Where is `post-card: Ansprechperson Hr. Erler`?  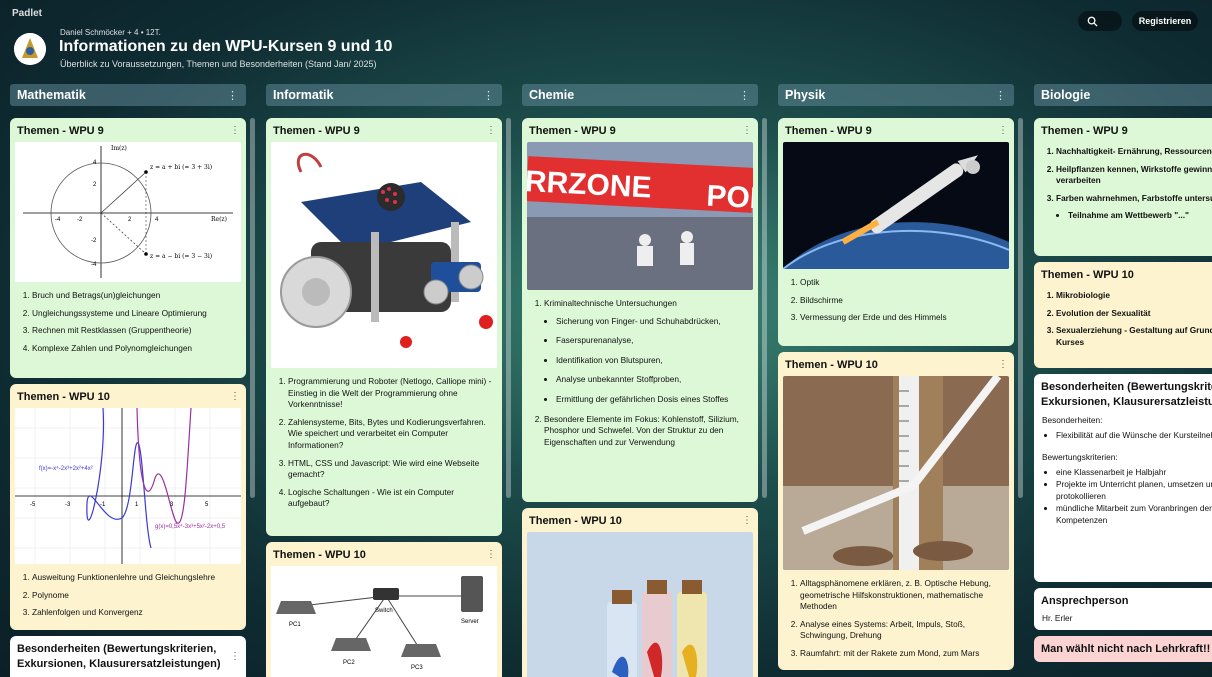 post-card: Ansprechperson Hr. Erler is located at coordinates (1123, 609).